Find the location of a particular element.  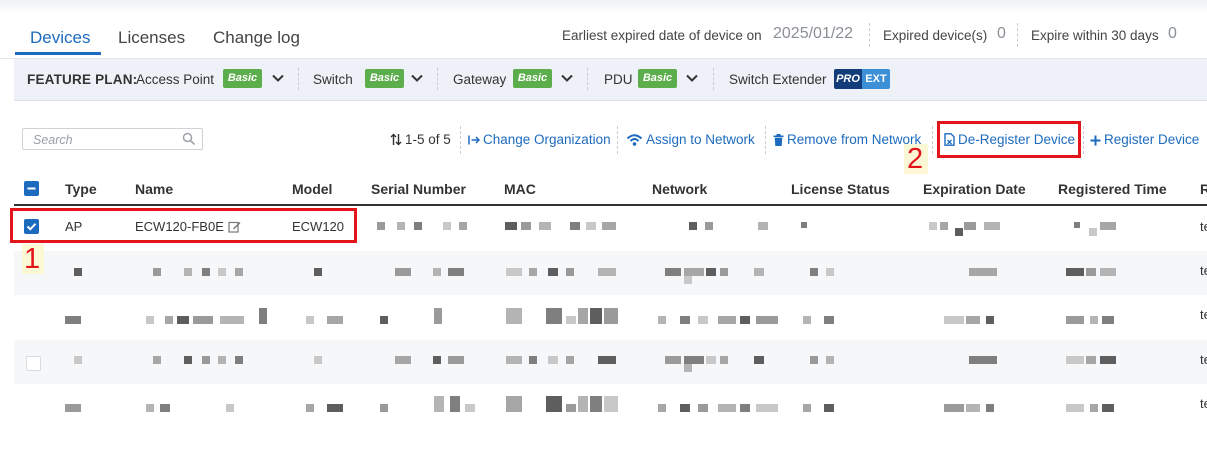

step-marker-2: 2 is located at coordinates (915, 159).